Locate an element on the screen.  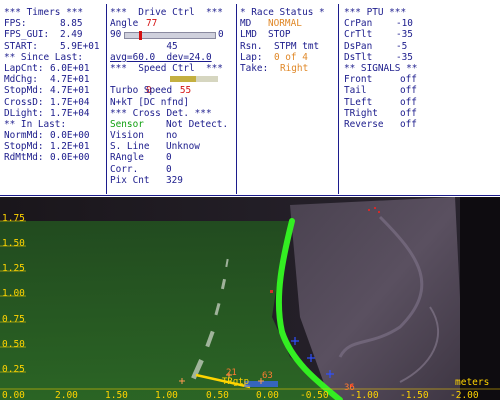
x-tick-label: 1.50 is located at coordinates (116, 395).